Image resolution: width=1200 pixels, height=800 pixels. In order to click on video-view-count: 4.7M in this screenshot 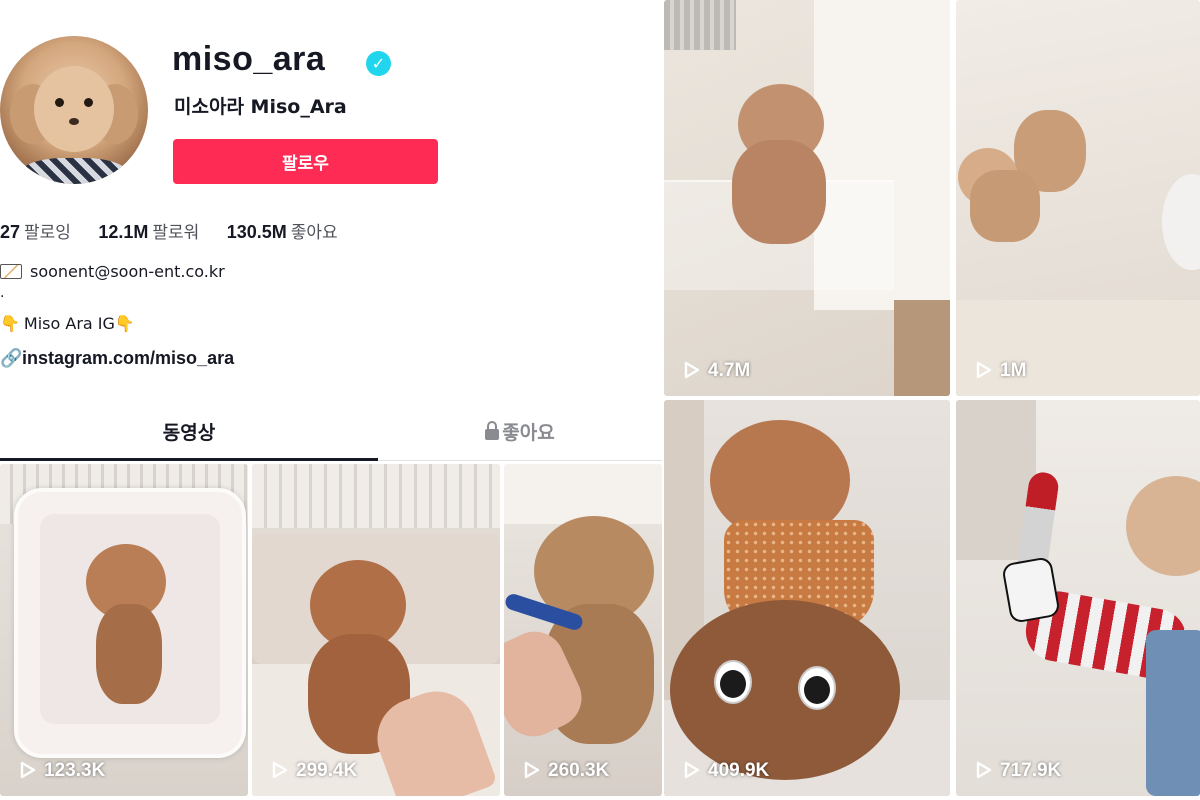, I will do `click(717, 371)`.